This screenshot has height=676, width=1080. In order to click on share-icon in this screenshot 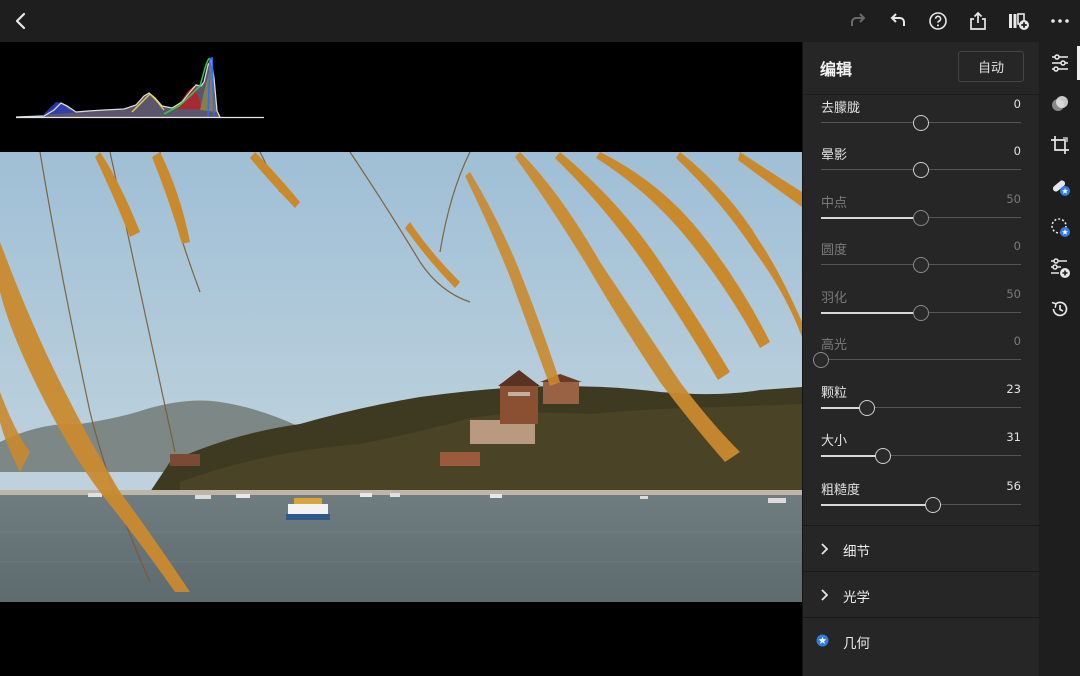, I will do `click(978, 21)`.